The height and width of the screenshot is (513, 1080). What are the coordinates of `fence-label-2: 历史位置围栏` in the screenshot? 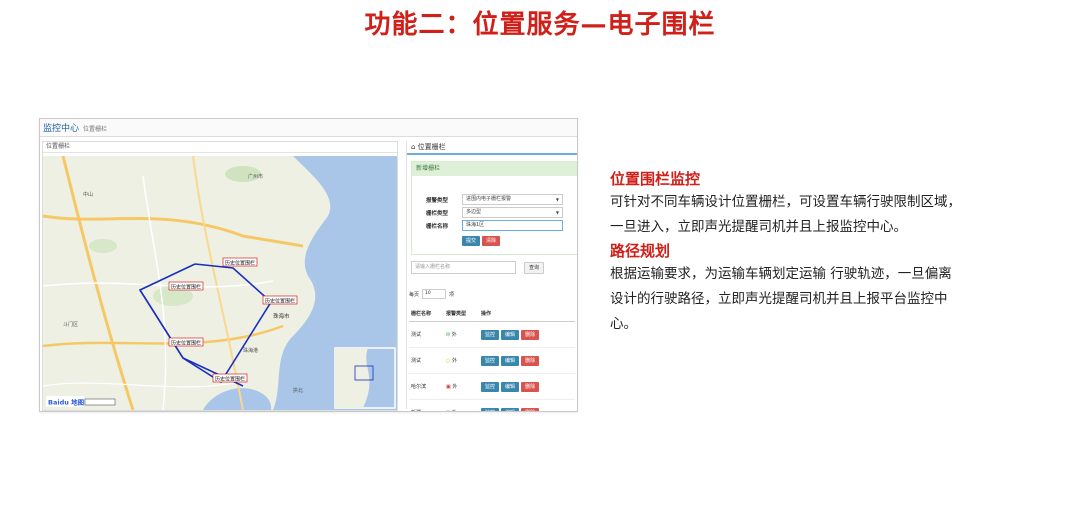 It's located at (186, 286).